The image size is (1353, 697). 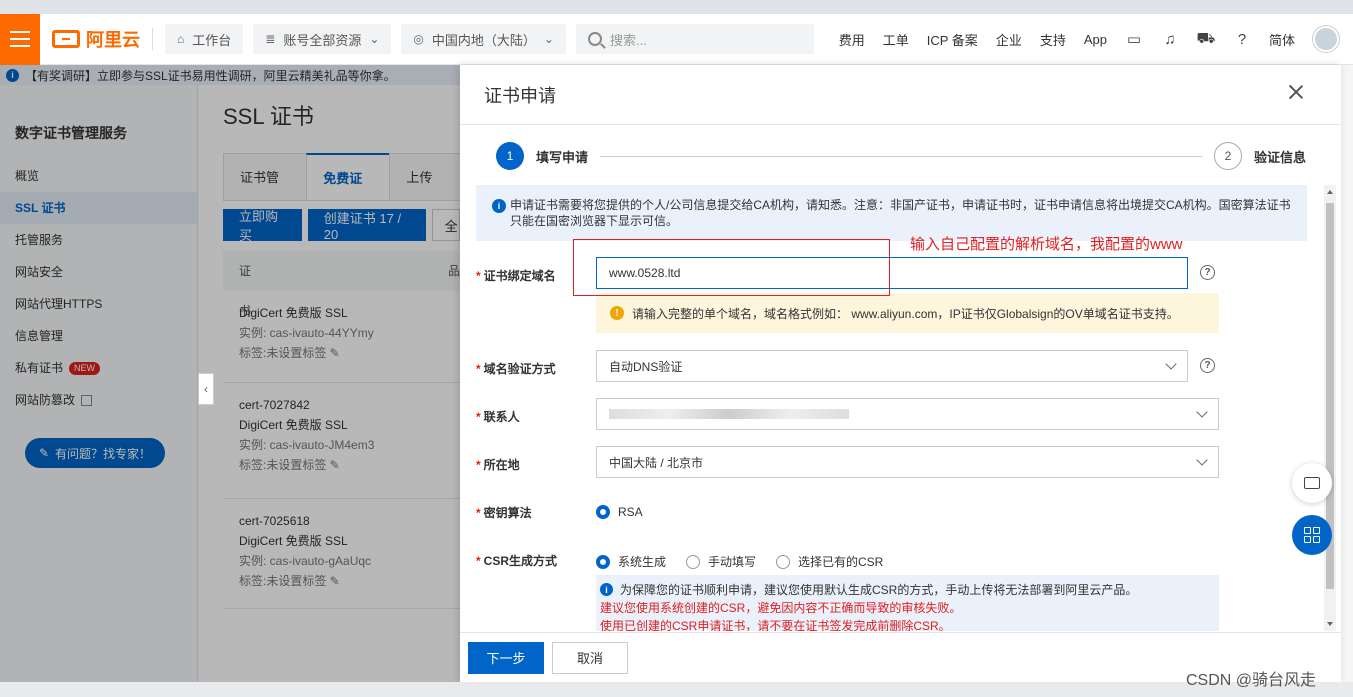 I want to click on account-scope-select: ≣ 账号全部资源 ⌄, so click(x=322, y=39).